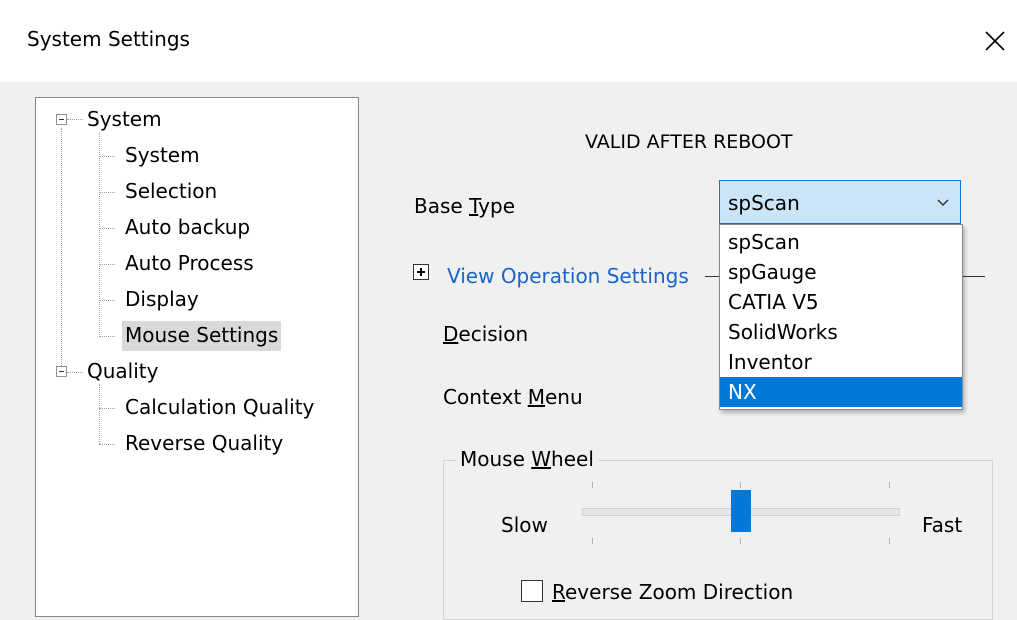  What do you see at coordinates (764, 203) in the screenshot?
I see `base-type-value: spScan` at bounding box center [764, 203].